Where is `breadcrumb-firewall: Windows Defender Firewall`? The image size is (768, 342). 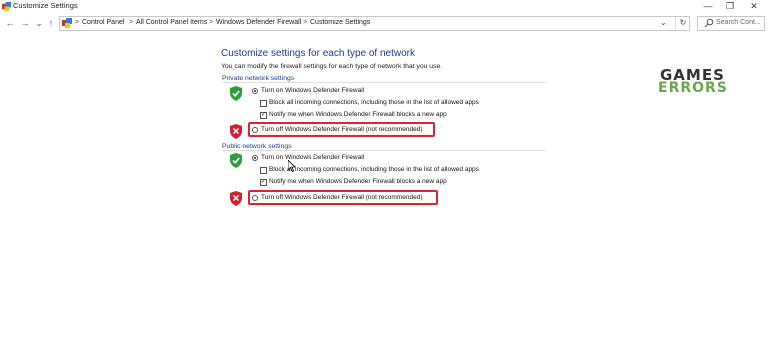
breadcrumb-firewall: Windows Defender Firewall is located at coordinates (258, 22).